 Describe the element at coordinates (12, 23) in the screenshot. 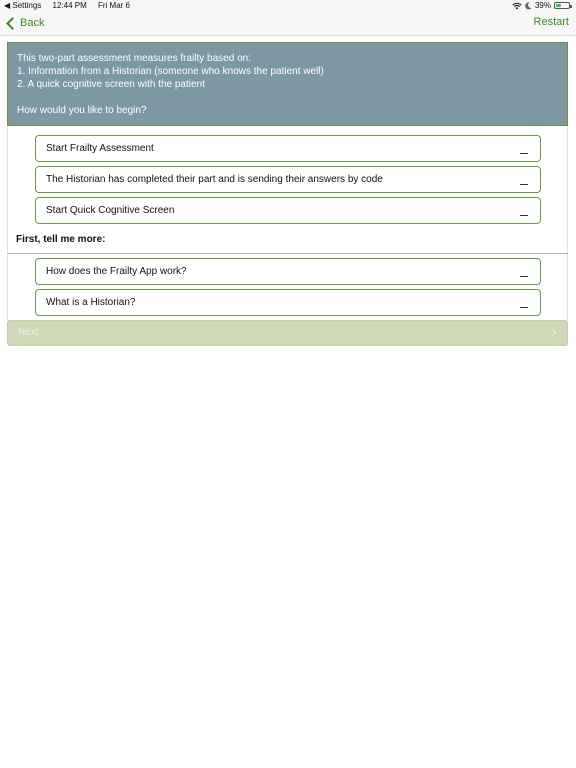

I see `chevron-left-icon` at that location.